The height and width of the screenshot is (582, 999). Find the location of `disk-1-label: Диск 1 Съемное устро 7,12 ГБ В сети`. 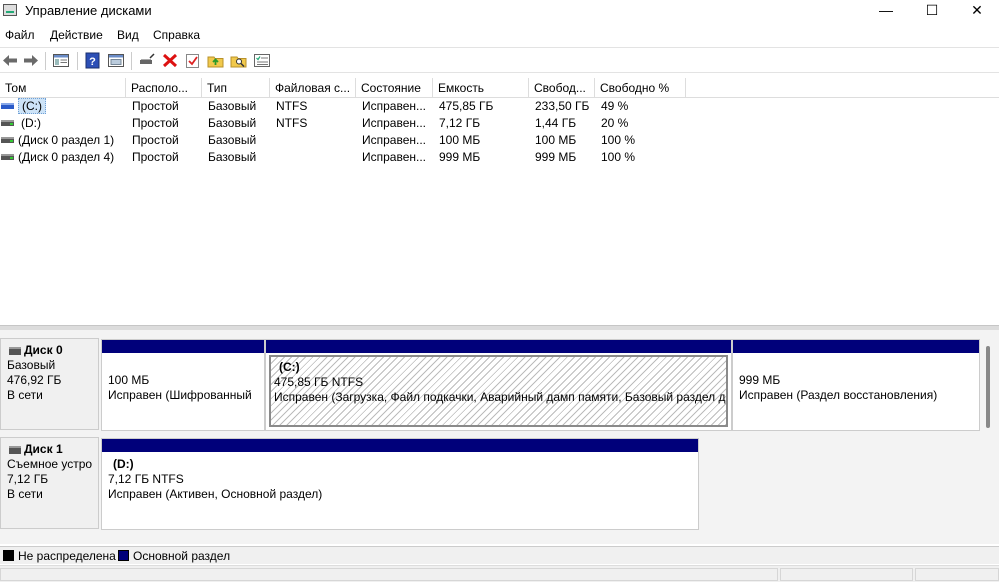

disk-1-label: Диск 1 Съемное устро 7,12 ГБ В сети is located at coordinates (49, 483).